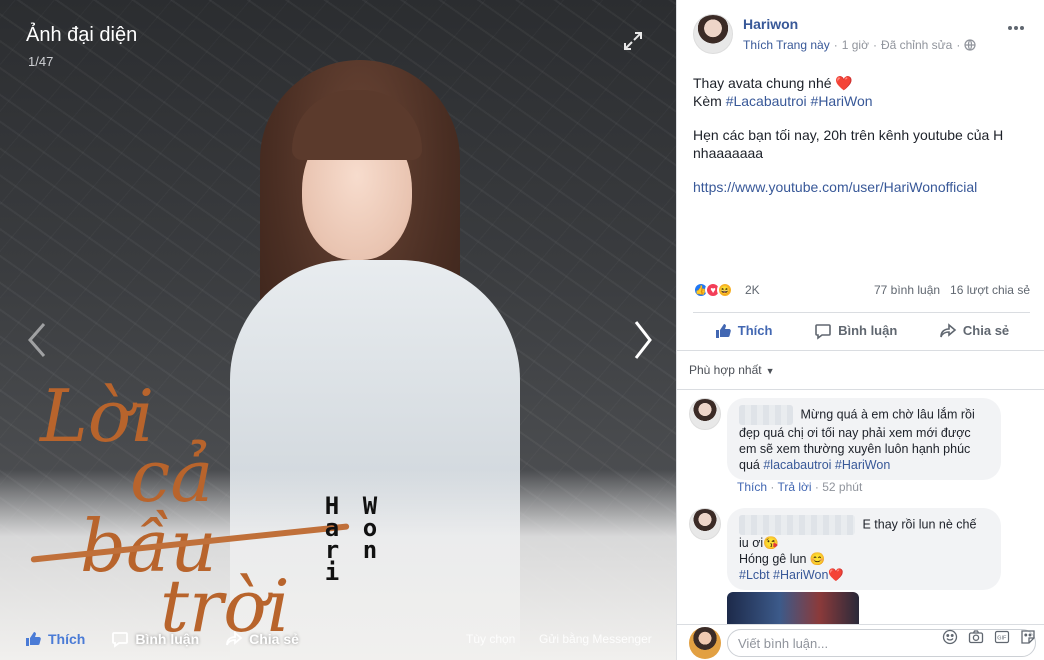 The height and width of the screenshot is (660, 1044). I want to click on comment-time: 52 phút, so click(842, 487).